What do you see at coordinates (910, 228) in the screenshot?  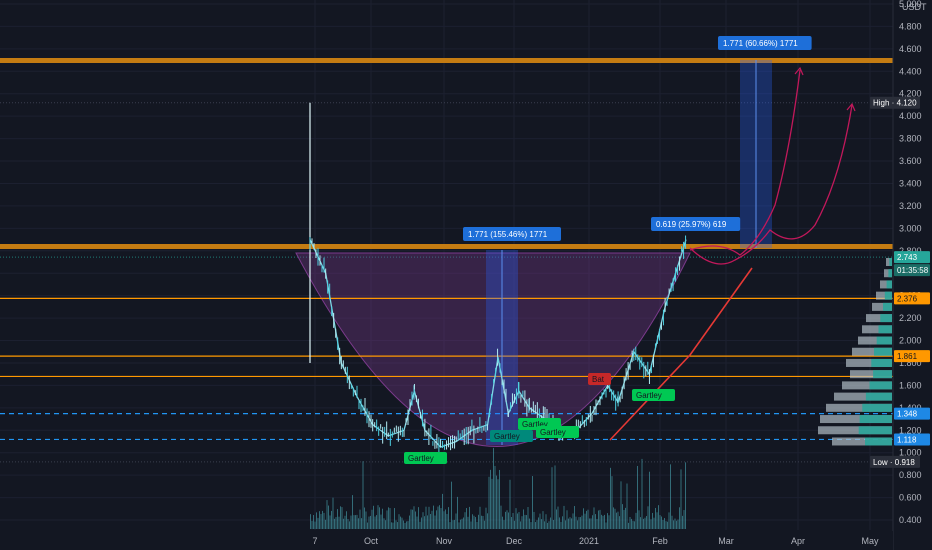 I see `y-tick-label: 3.000` at bounding box center [910, 228].